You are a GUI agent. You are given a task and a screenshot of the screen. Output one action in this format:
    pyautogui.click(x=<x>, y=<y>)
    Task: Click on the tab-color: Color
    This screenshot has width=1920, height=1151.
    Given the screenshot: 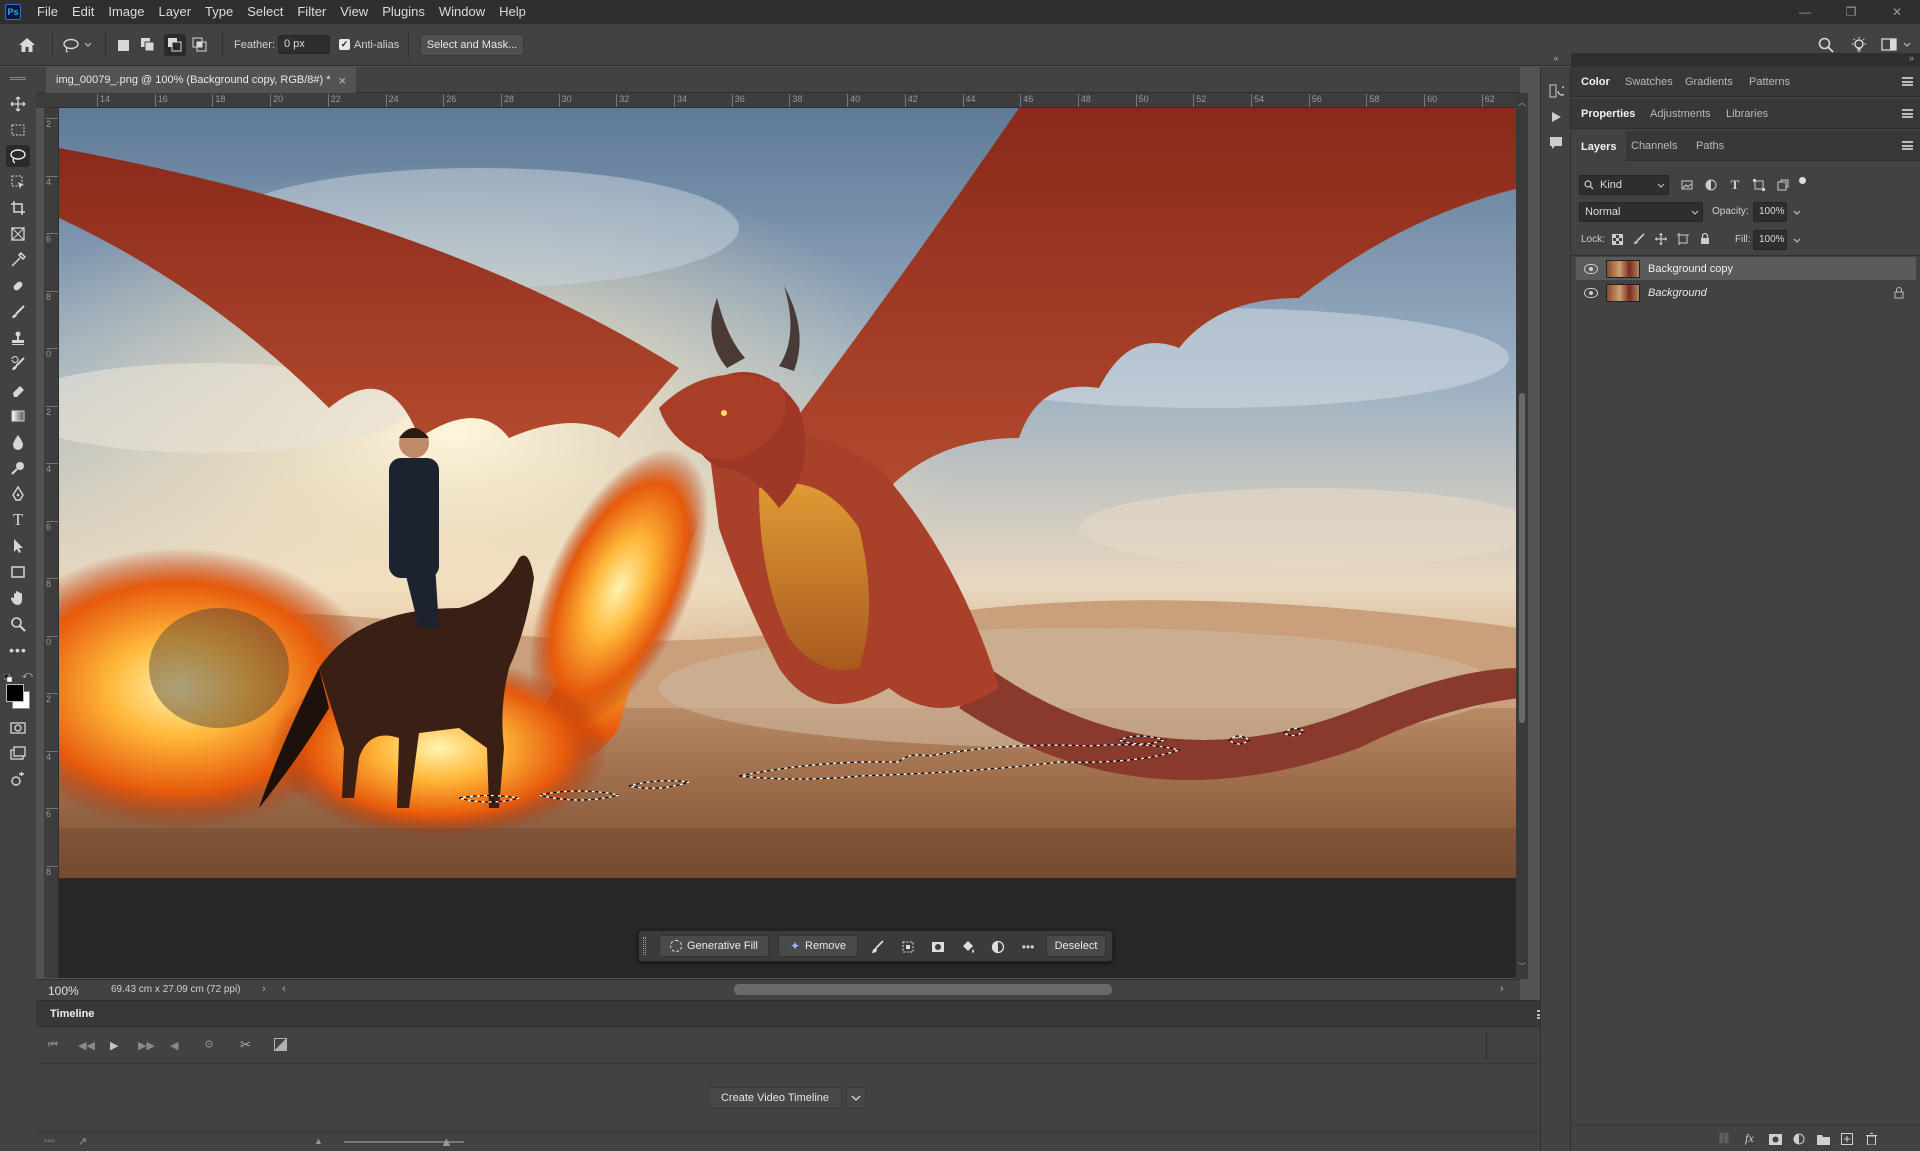 What is the action you would take?
    pyautogui.click(x=1595, y=82)
    